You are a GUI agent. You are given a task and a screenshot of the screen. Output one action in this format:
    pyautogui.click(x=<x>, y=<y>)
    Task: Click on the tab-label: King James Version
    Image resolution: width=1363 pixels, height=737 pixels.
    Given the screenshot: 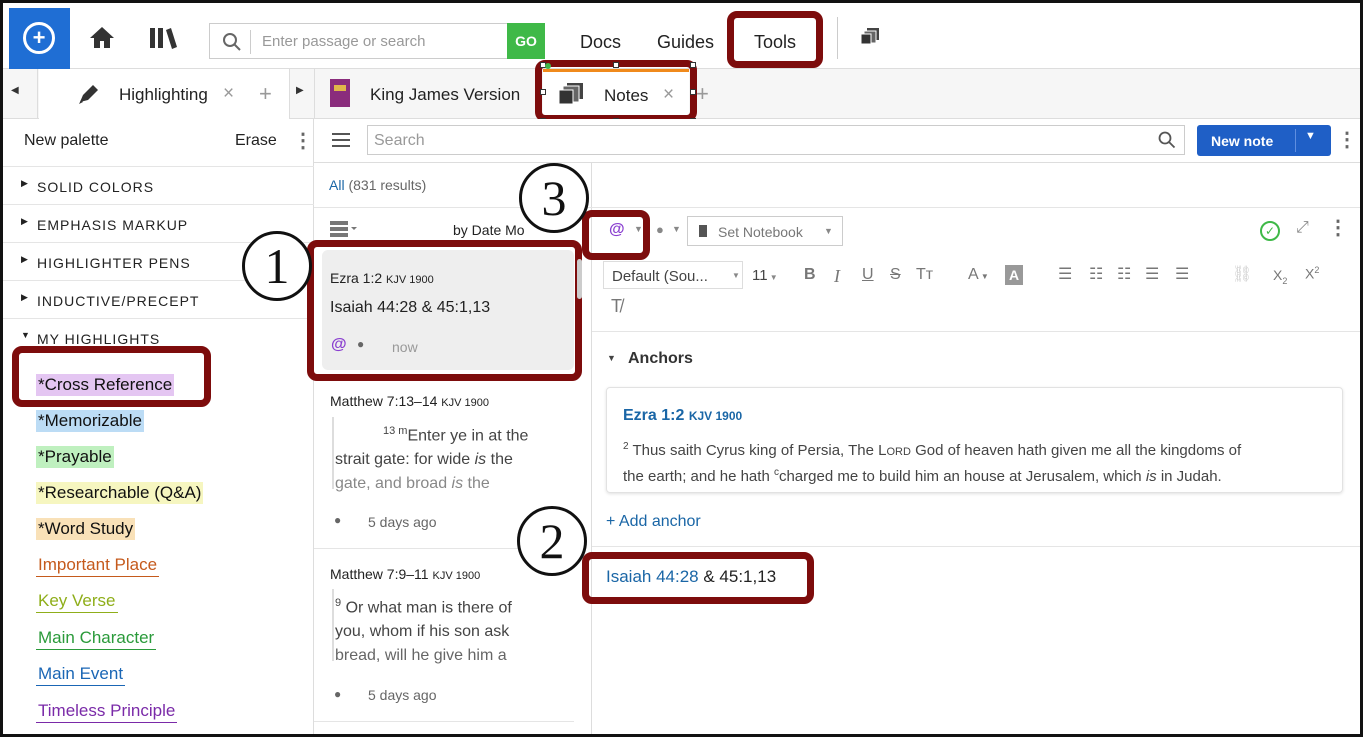 What is the action you would take?
    pyautogui.click(x=445, y=94)
    